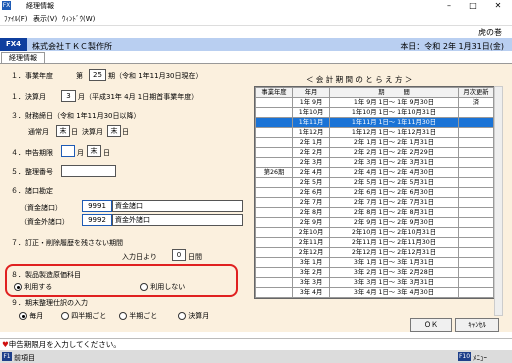  What do you see at coordinates (83, 316) in the screenshot?
I see `period-end-option-quarterly: 四半期ごと` at bounding box center [83, 316].